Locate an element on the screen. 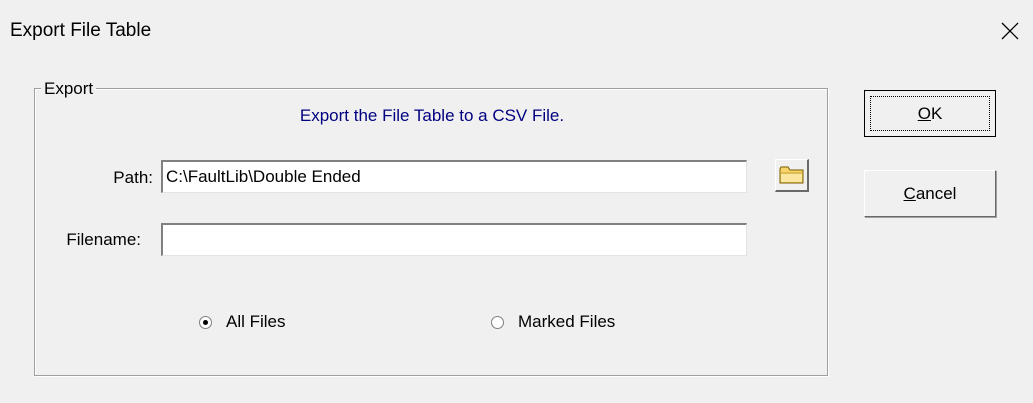  path-label: Path: is located at coordinates (133, 177).